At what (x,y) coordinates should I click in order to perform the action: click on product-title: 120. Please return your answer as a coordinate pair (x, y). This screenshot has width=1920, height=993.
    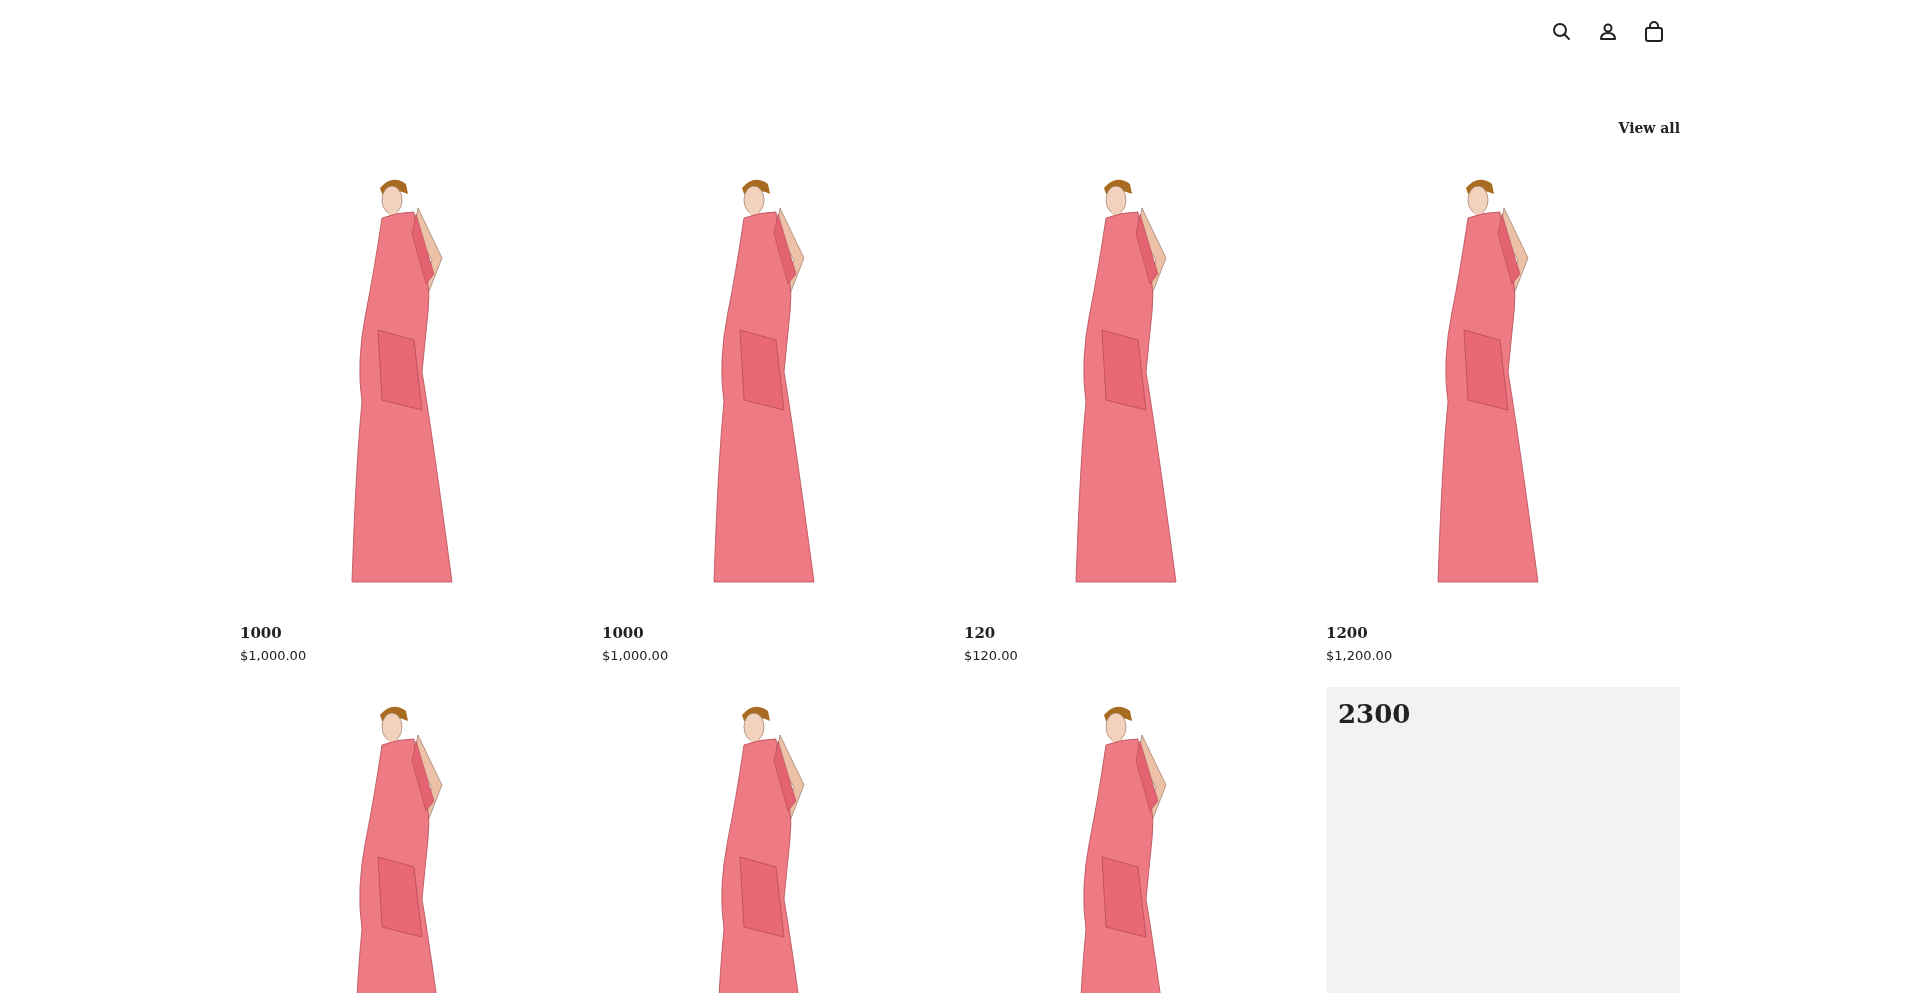
    Looking at the image, I should click on (980, 633).